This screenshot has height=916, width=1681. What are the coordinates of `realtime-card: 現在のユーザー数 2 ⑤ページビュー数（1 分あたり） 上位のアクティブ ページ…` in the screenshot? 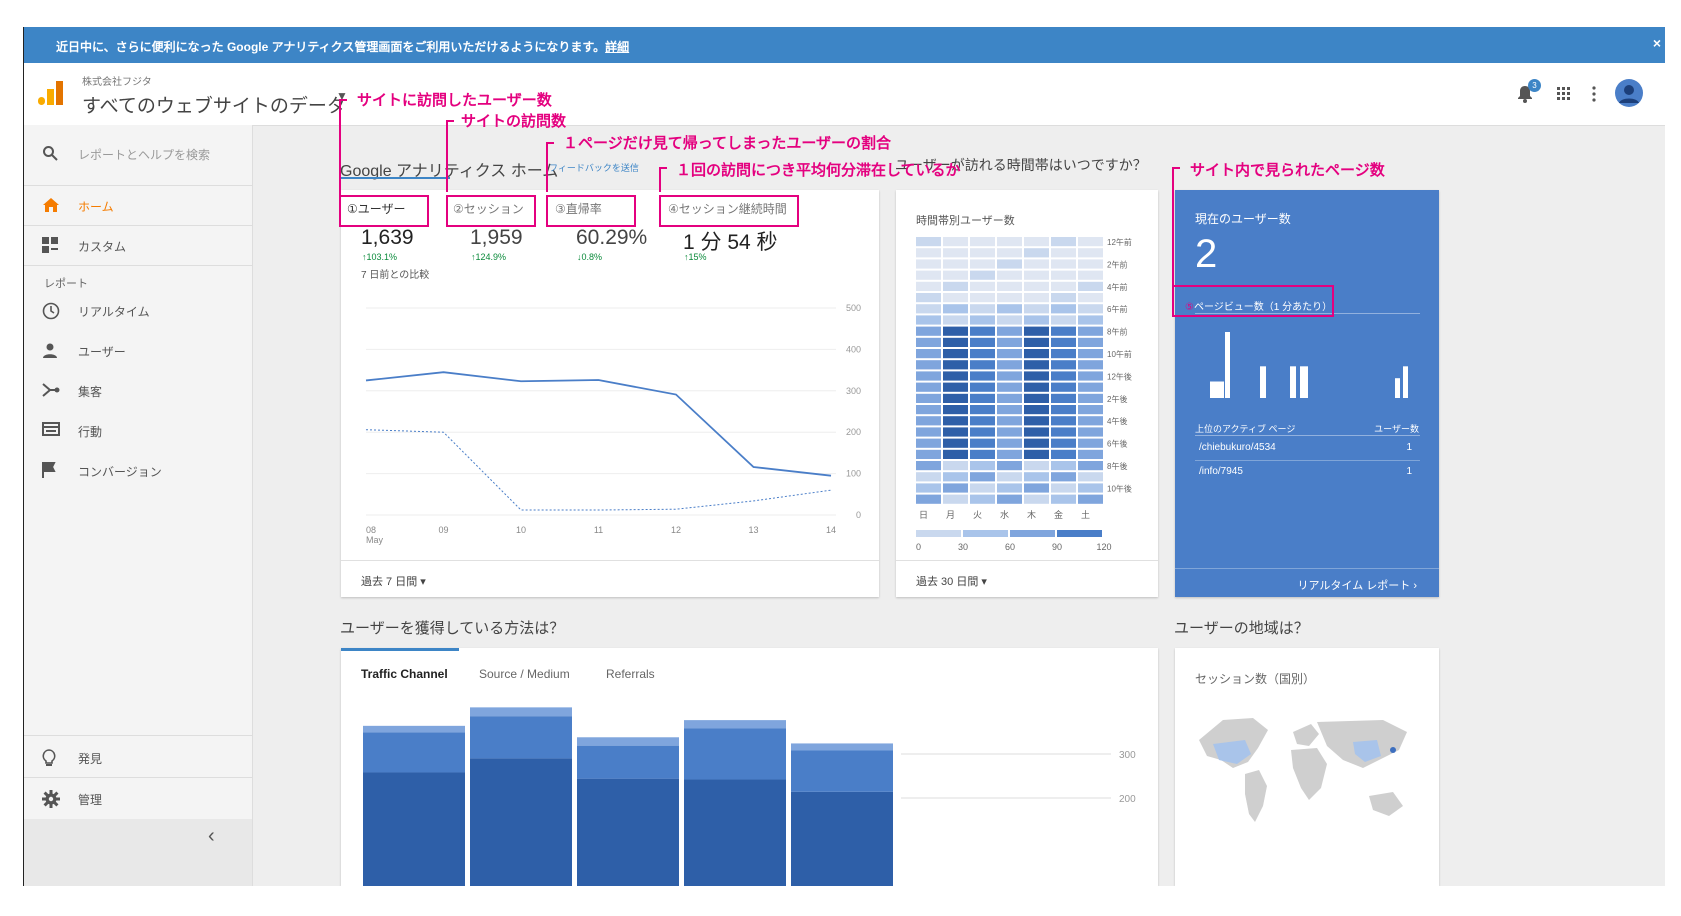 It's located at (1307, 393).